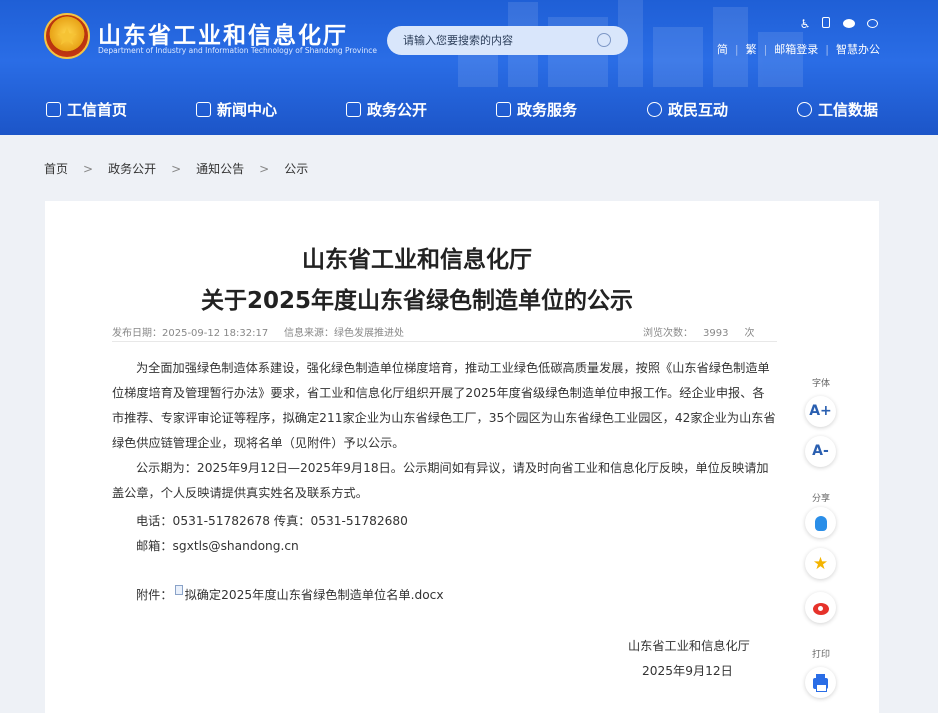 The image size is (938, 713). Describe the element at coordinates (751, 49) in the screenshot. I see `traditional-chinese-link: 繁` at that location.